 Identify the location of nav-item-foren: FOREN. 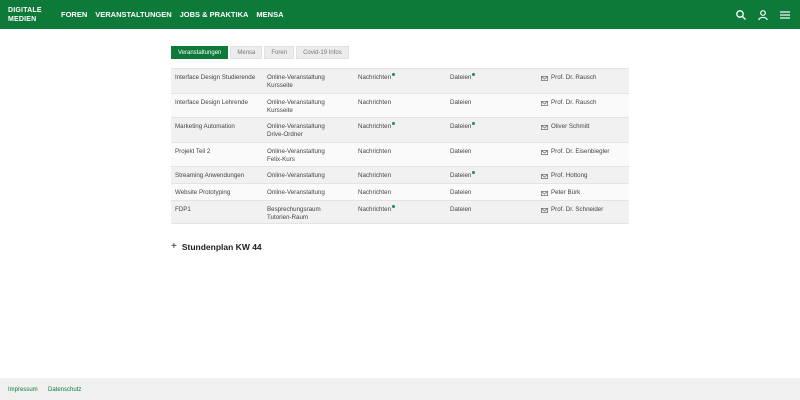
(74, 14).